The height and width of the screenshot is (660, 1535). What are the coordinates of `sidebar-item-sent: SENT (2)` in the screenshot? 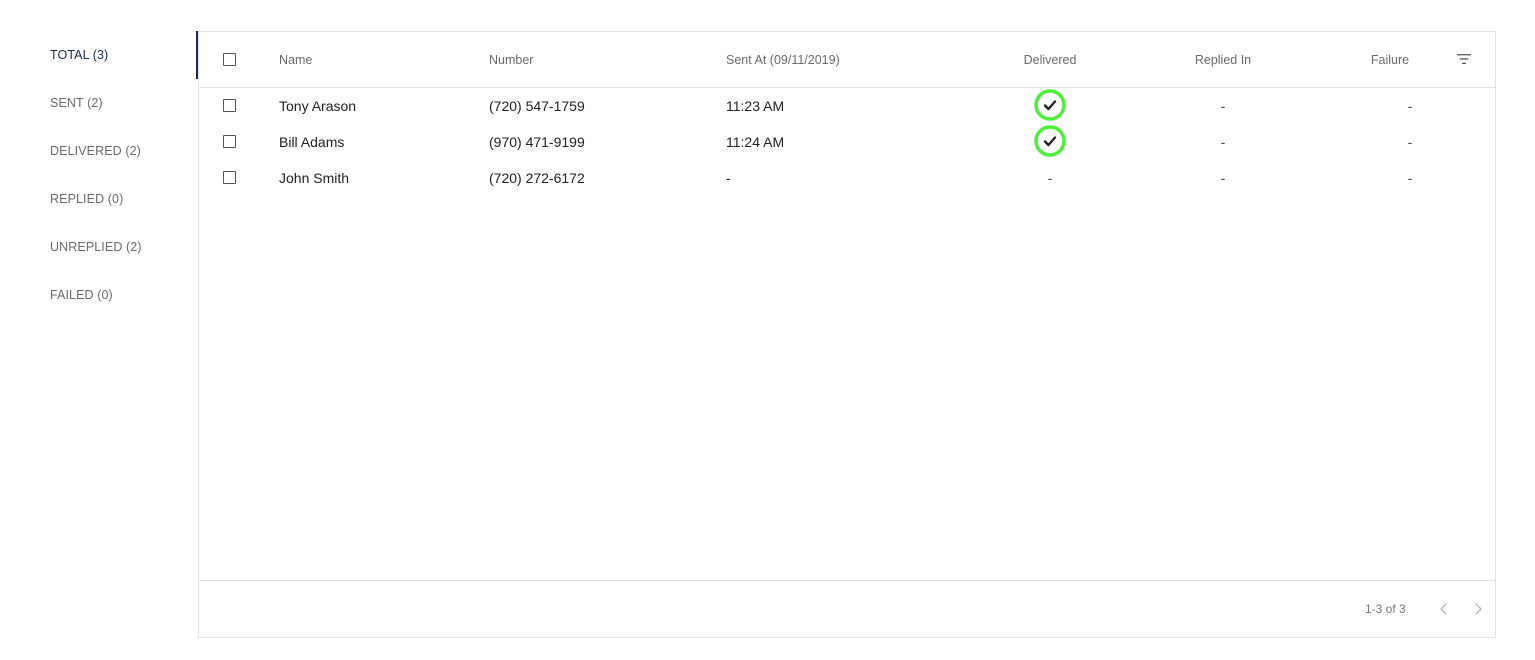 It's located at (98, 103).